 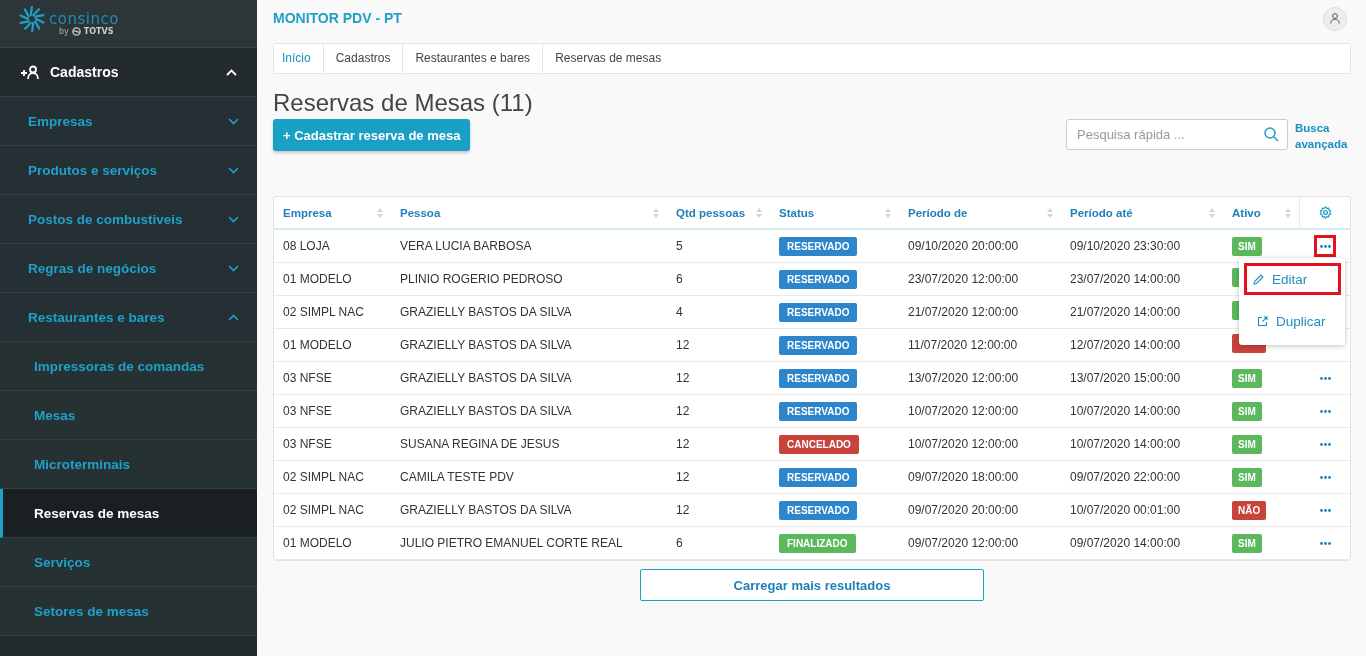 What do you see at coordinates (1323, 136) in the screenshot?
I see `advanced-search-link: Busca avançada` at bounding box center [1323, 136].